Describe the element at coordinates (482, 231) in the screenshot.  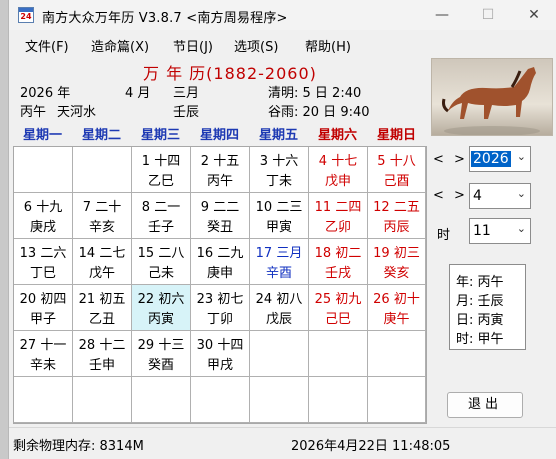
I see `hour-select-value: 11` at that location.